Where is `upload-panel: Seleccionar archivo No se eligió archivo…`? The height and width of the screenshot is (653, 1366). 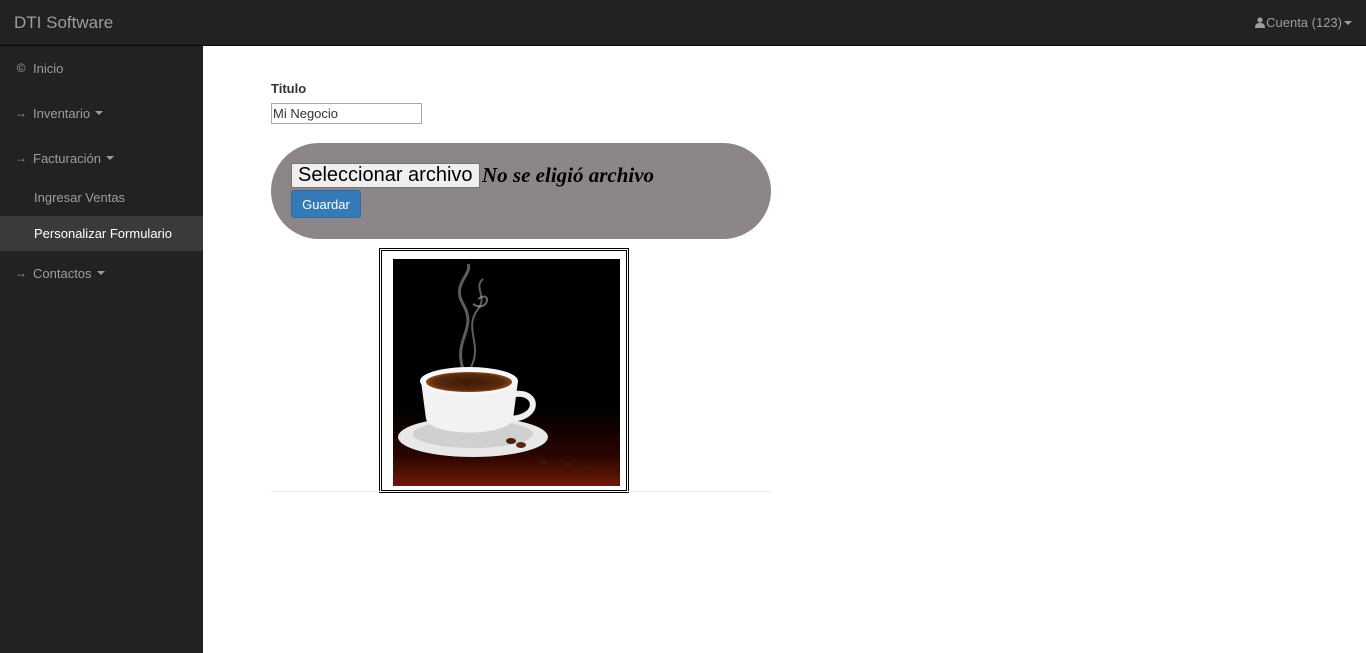 upload-panel: Seleccionar archivo No se eligió archivo… is located at coordinates (521, 191).